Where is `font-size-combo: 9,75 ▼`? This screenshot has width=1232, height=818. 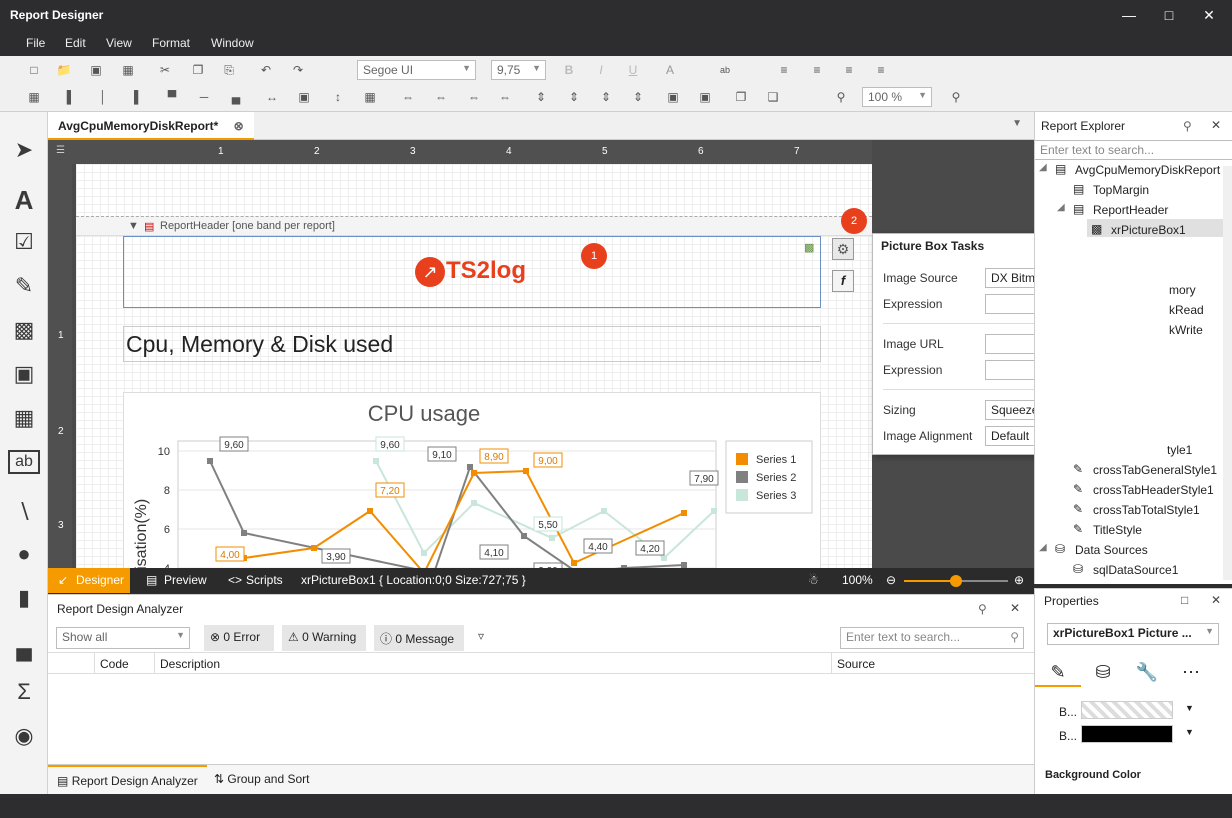 font-size-combo: 9,75 ▼ is located at coordinates (518, 70).